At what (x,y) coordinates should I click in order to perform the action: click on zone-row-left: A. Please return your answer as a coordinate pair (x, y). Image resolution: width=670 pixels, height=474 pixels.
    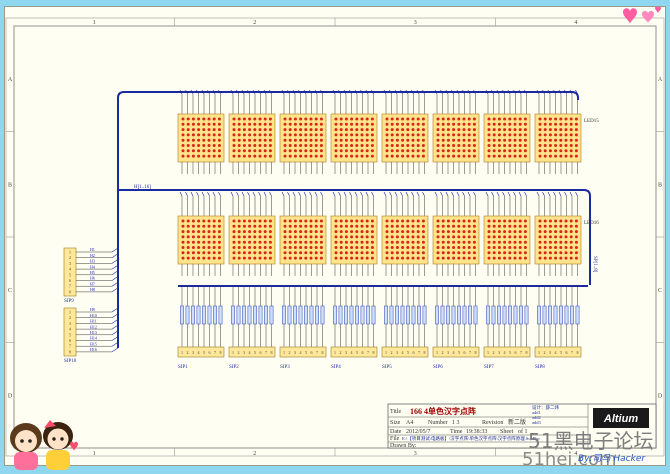
    Looking at the image, I should click on (10, 80).